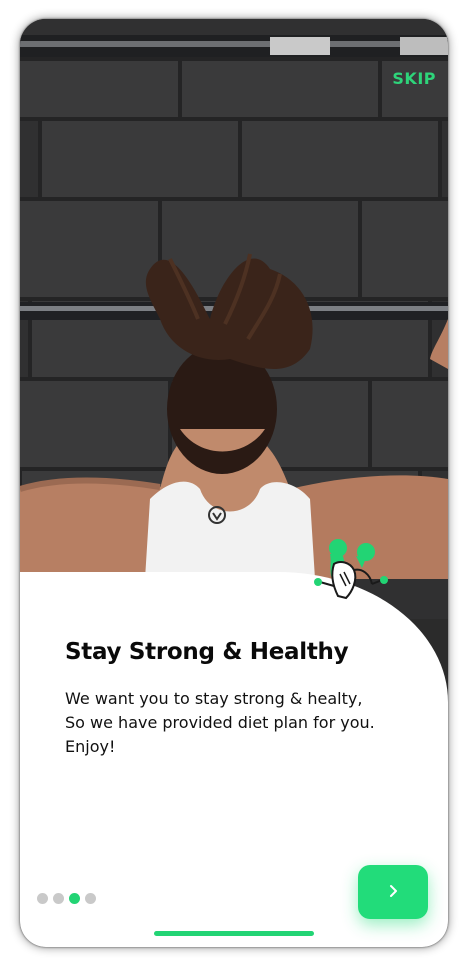  What do you see at coordinates (66, 898) in the screenshot?
I see `page-indicator` at bounding box center [66, 898].